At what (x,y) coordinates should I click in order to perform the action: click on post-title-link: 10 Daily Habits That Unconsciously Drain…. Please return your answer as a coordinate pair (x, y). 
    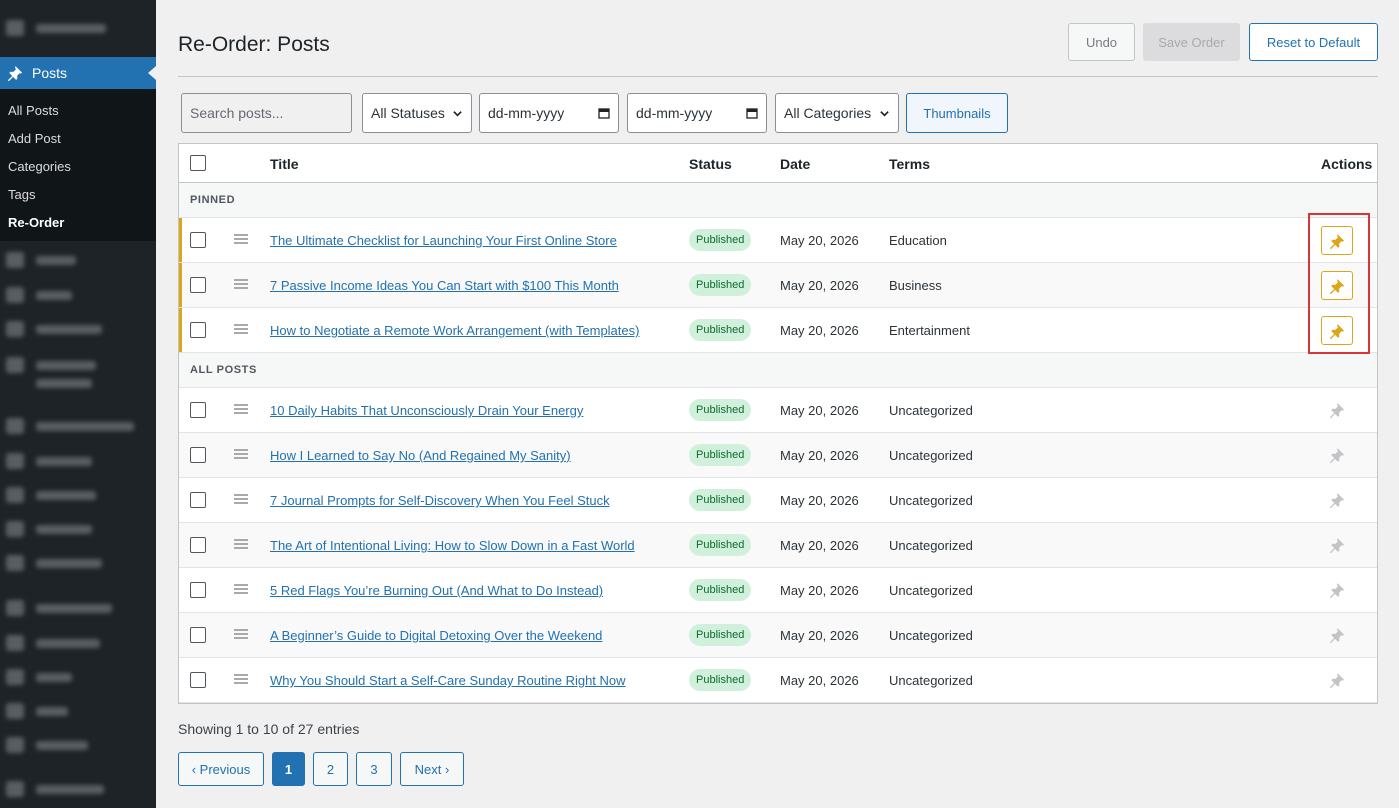
    Looking at the image, I should click on (426, 410).